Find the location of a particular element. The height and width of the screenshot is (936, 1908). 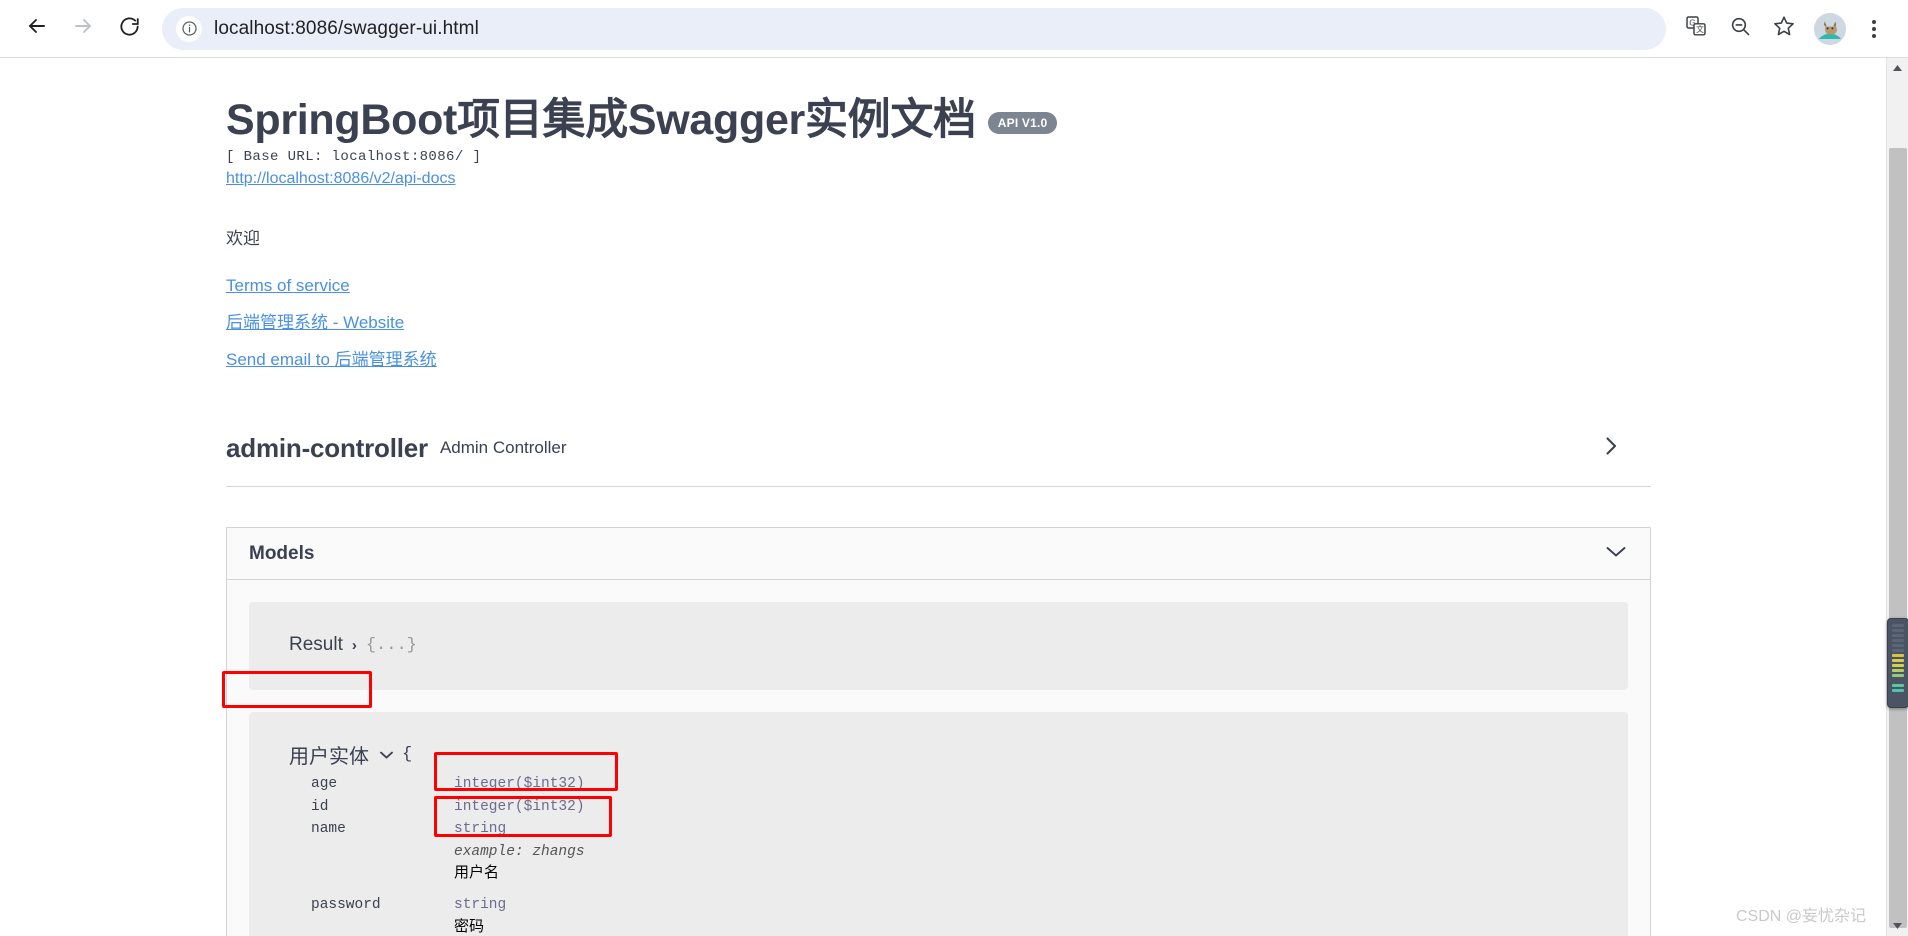

svg-text: 文 is located at coordinates (1700, 29).